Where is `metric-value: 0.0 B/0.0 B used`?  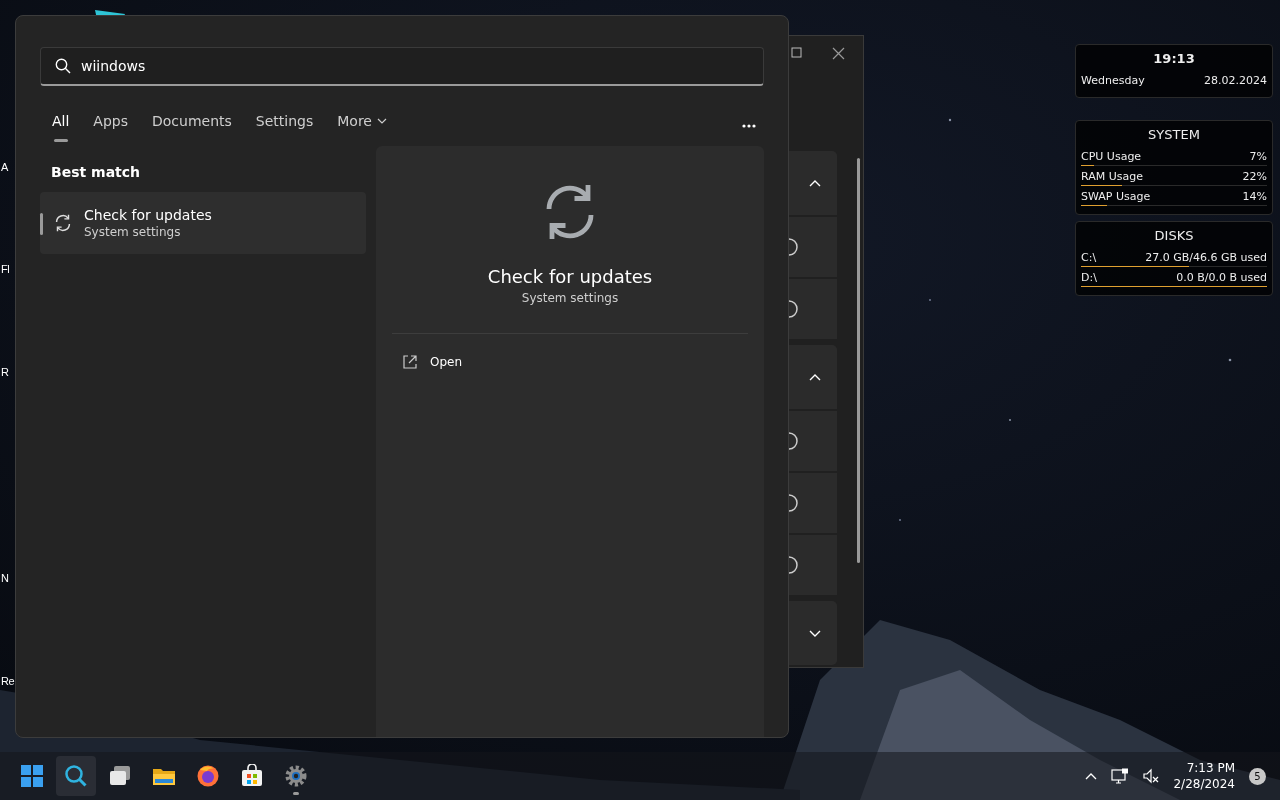
metric-value: 0.0 B/0.0 B used is located at coordinates (1221, 277).